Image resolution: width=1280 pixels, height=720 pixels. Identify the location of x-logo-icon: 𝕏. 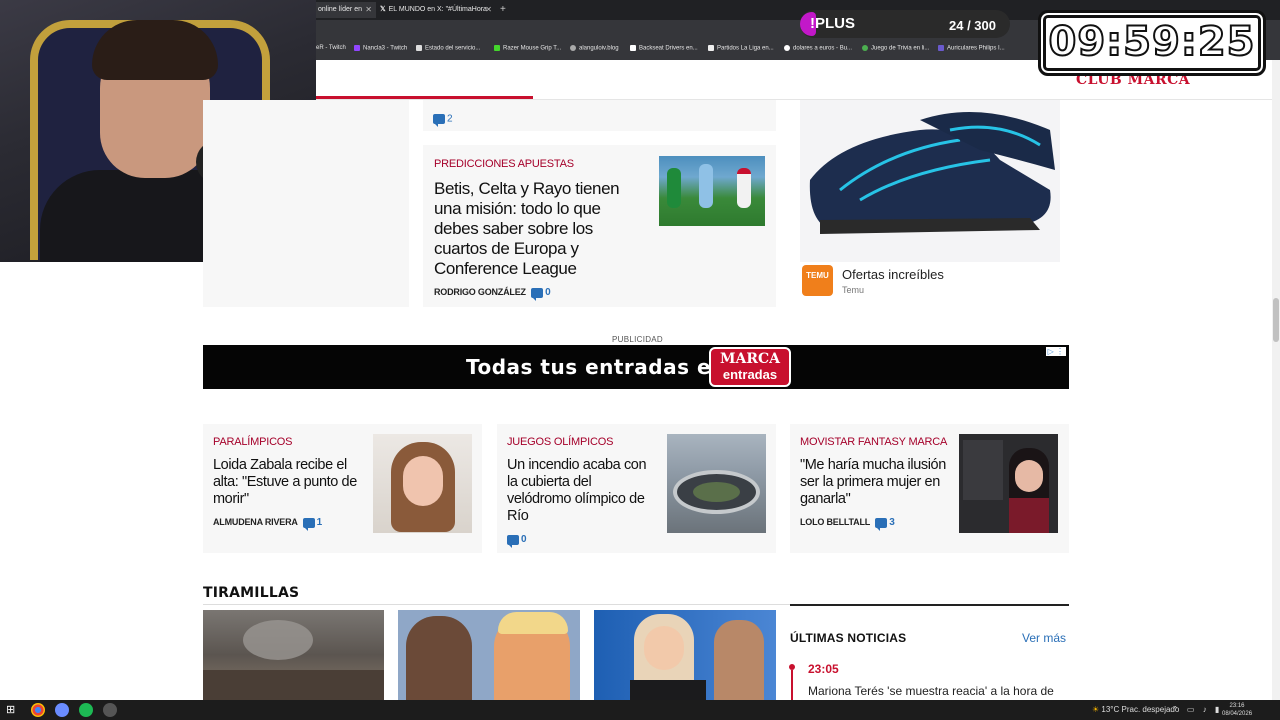
(383, 9).